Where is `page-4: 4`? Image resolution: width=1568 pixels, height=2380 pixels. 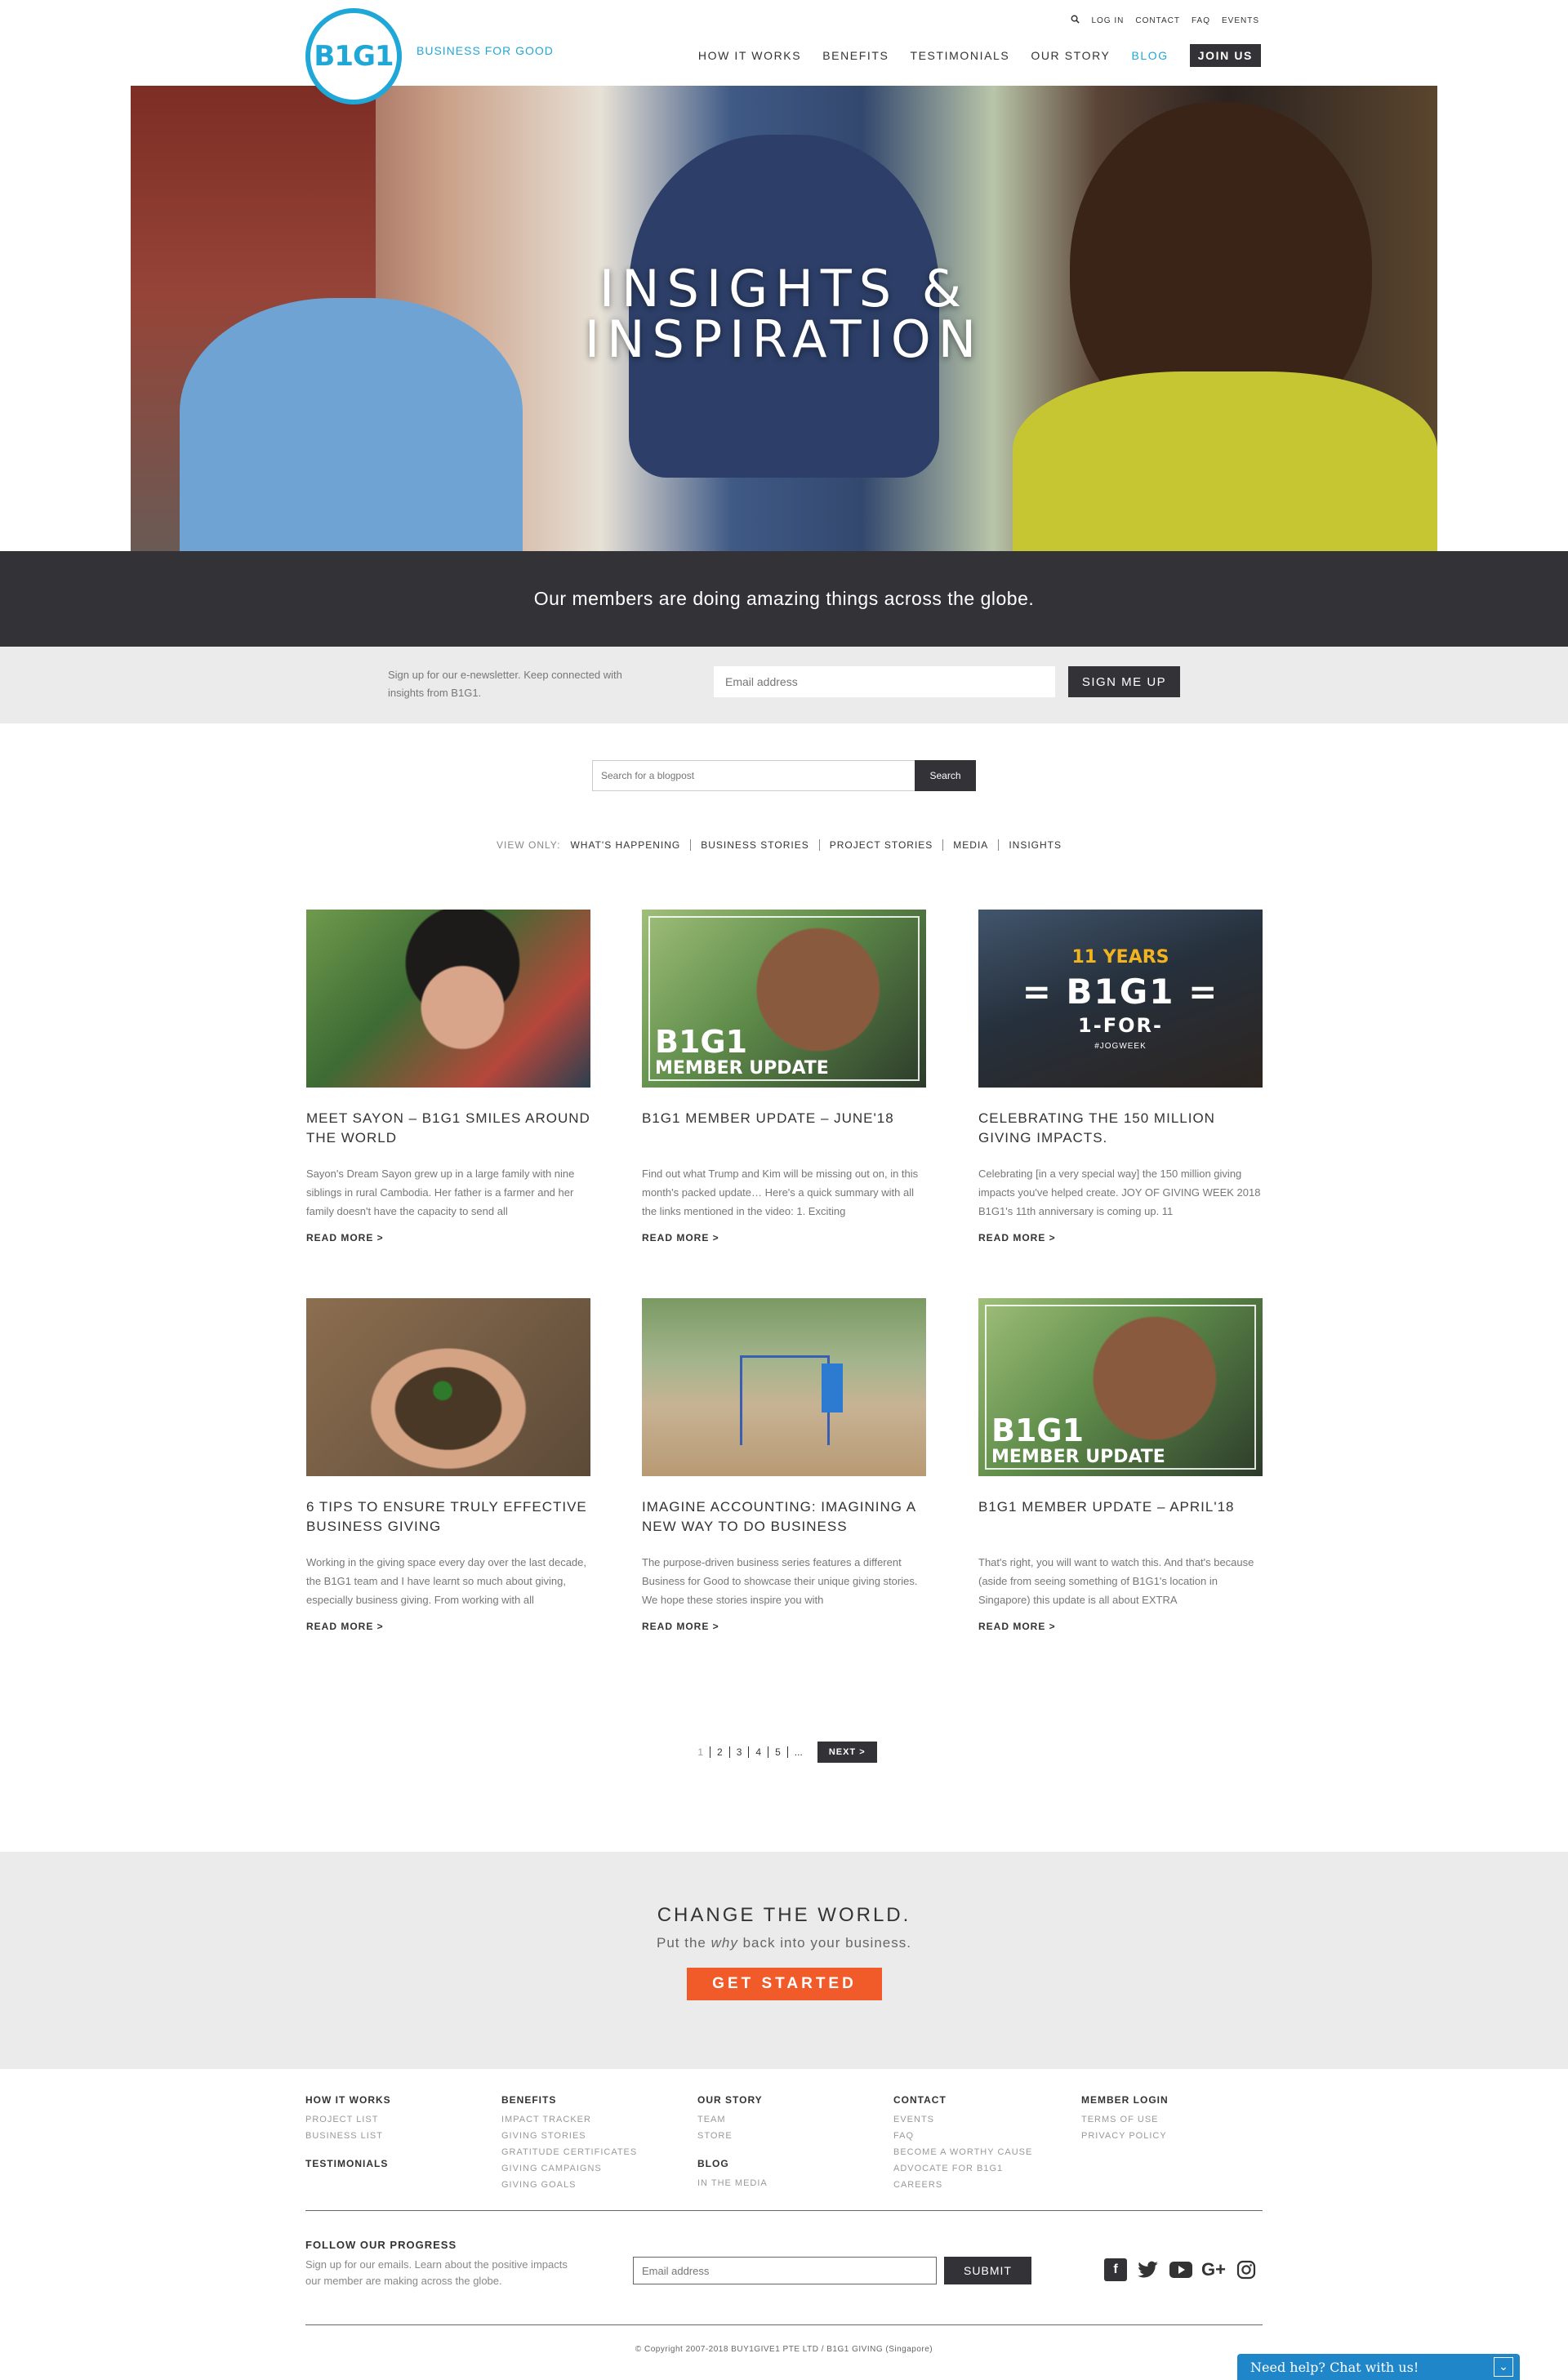 page-4: 4 is located at coordinates (758, 1752).